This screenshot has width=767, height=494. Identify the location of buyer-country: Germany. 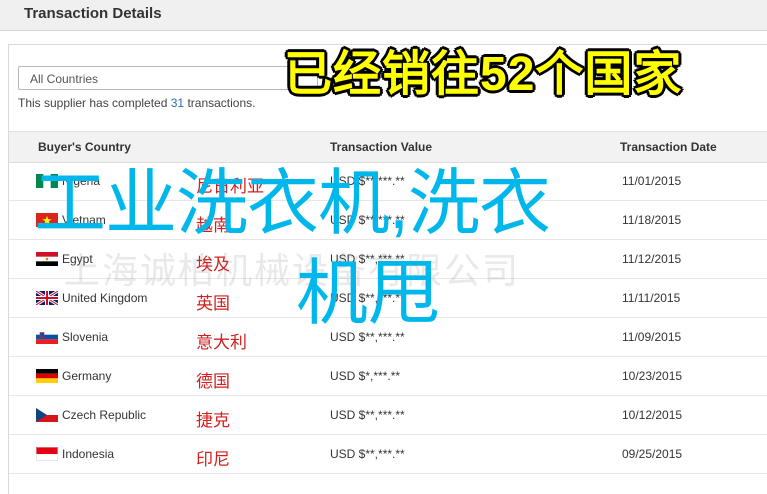
(87, 376).